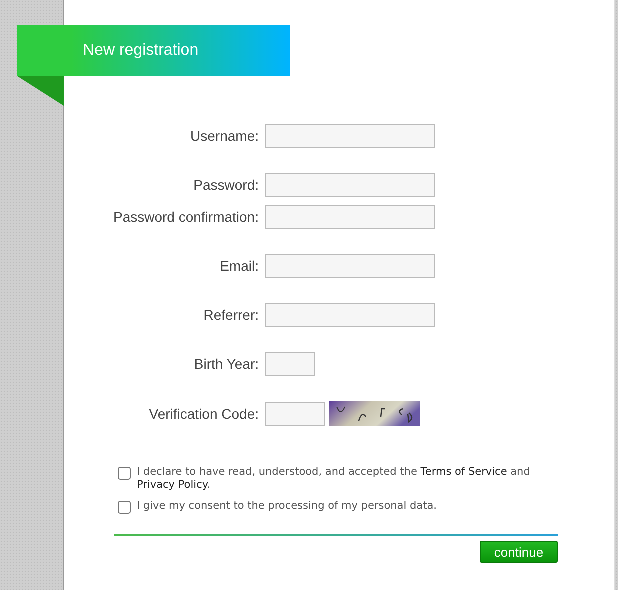  What do you see at coordinates (239, 266) in the screenshot?
I see `field-label: Email:` at bounding box center [239, 266].